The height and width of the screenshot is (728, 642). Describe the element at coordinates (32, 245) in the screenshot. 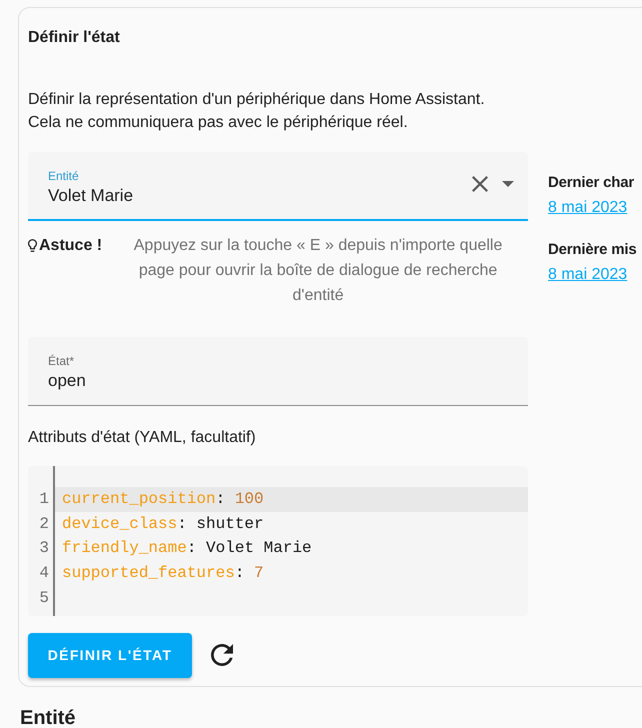

I see `lightbulb-icon` at that location.